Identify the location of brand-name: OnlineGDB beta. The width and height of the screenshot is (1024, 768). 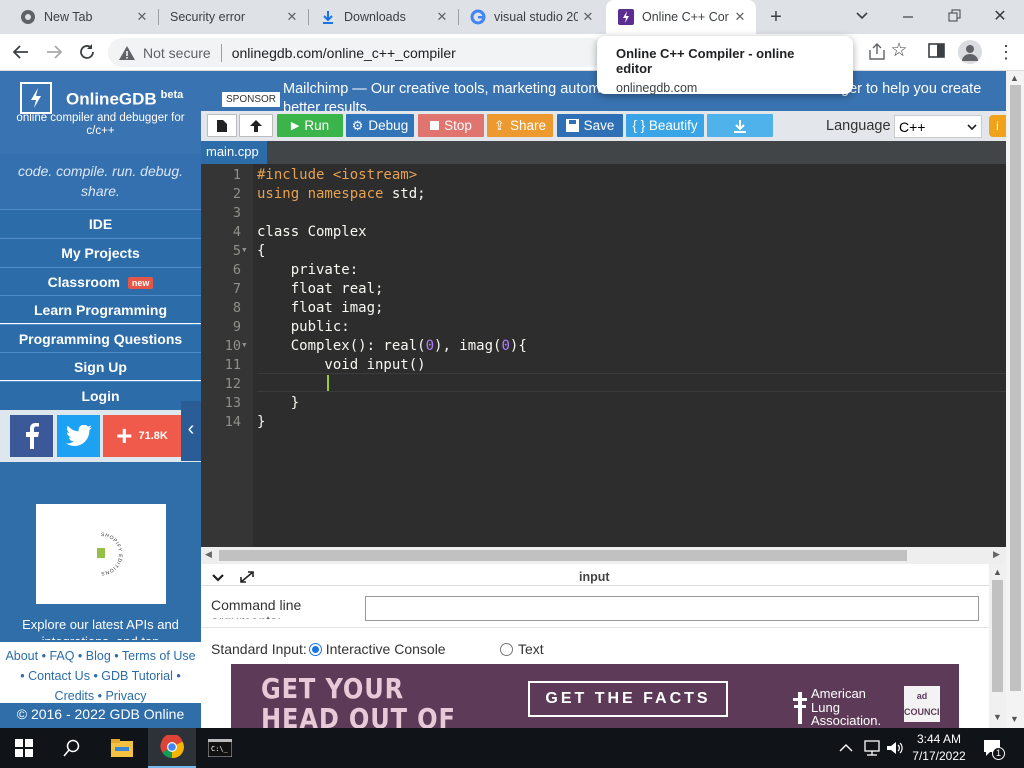
(124, 99).